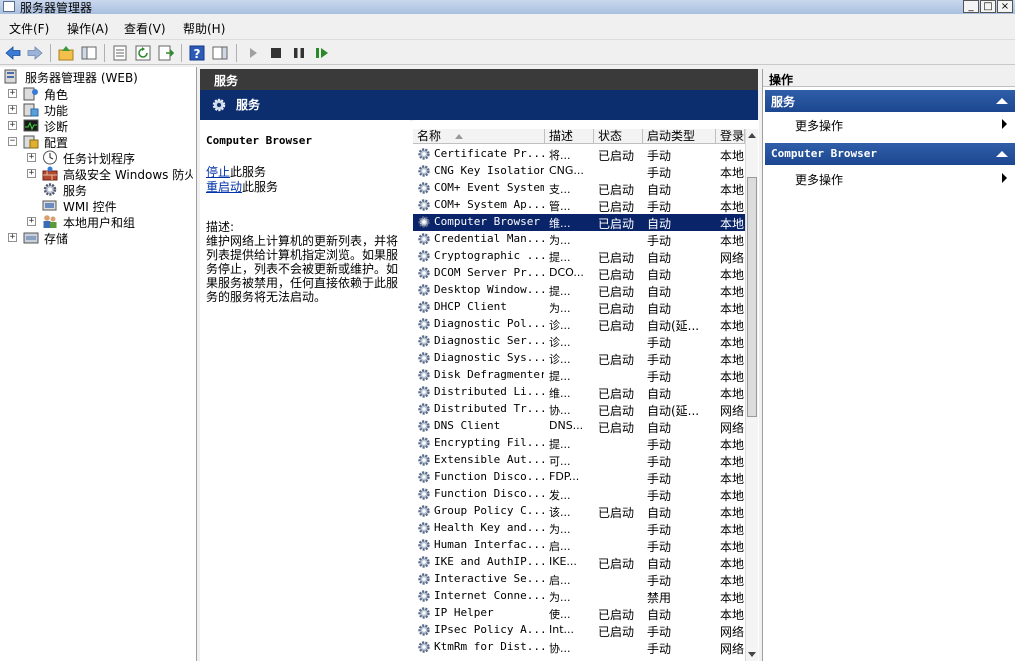  I want to click on actions-section-computer-browser: Computer Browser, so click(890, 154).